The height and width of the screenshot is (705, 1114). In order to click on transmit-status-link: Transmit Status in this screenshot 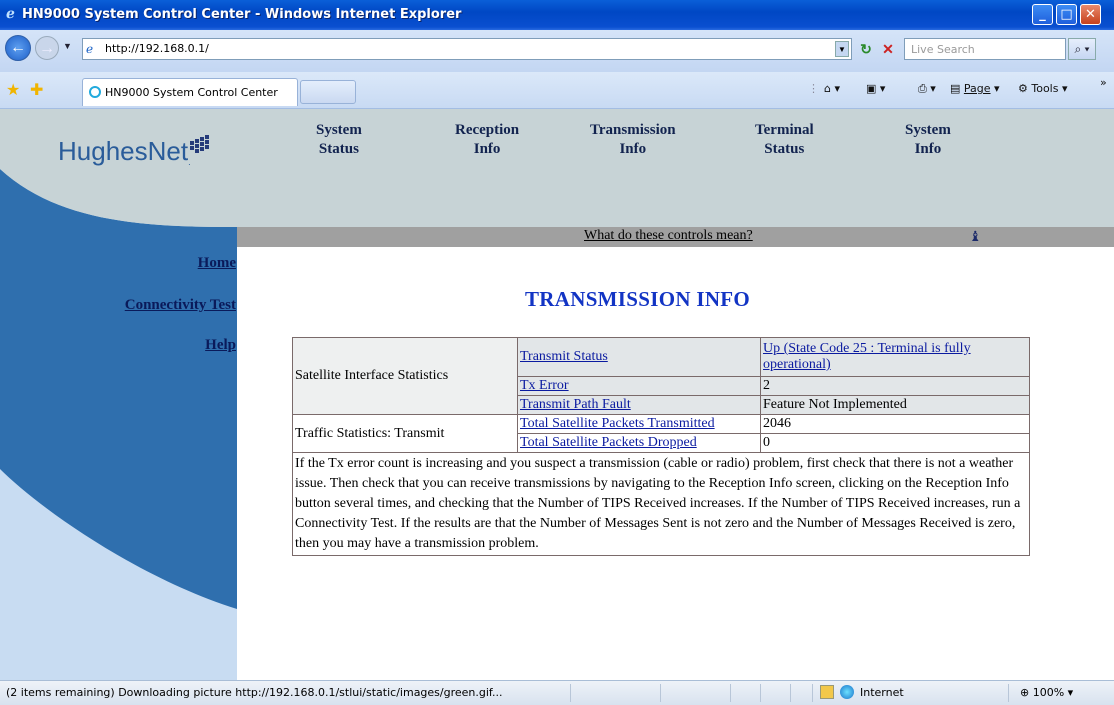, I will do `click(564, 356)`.